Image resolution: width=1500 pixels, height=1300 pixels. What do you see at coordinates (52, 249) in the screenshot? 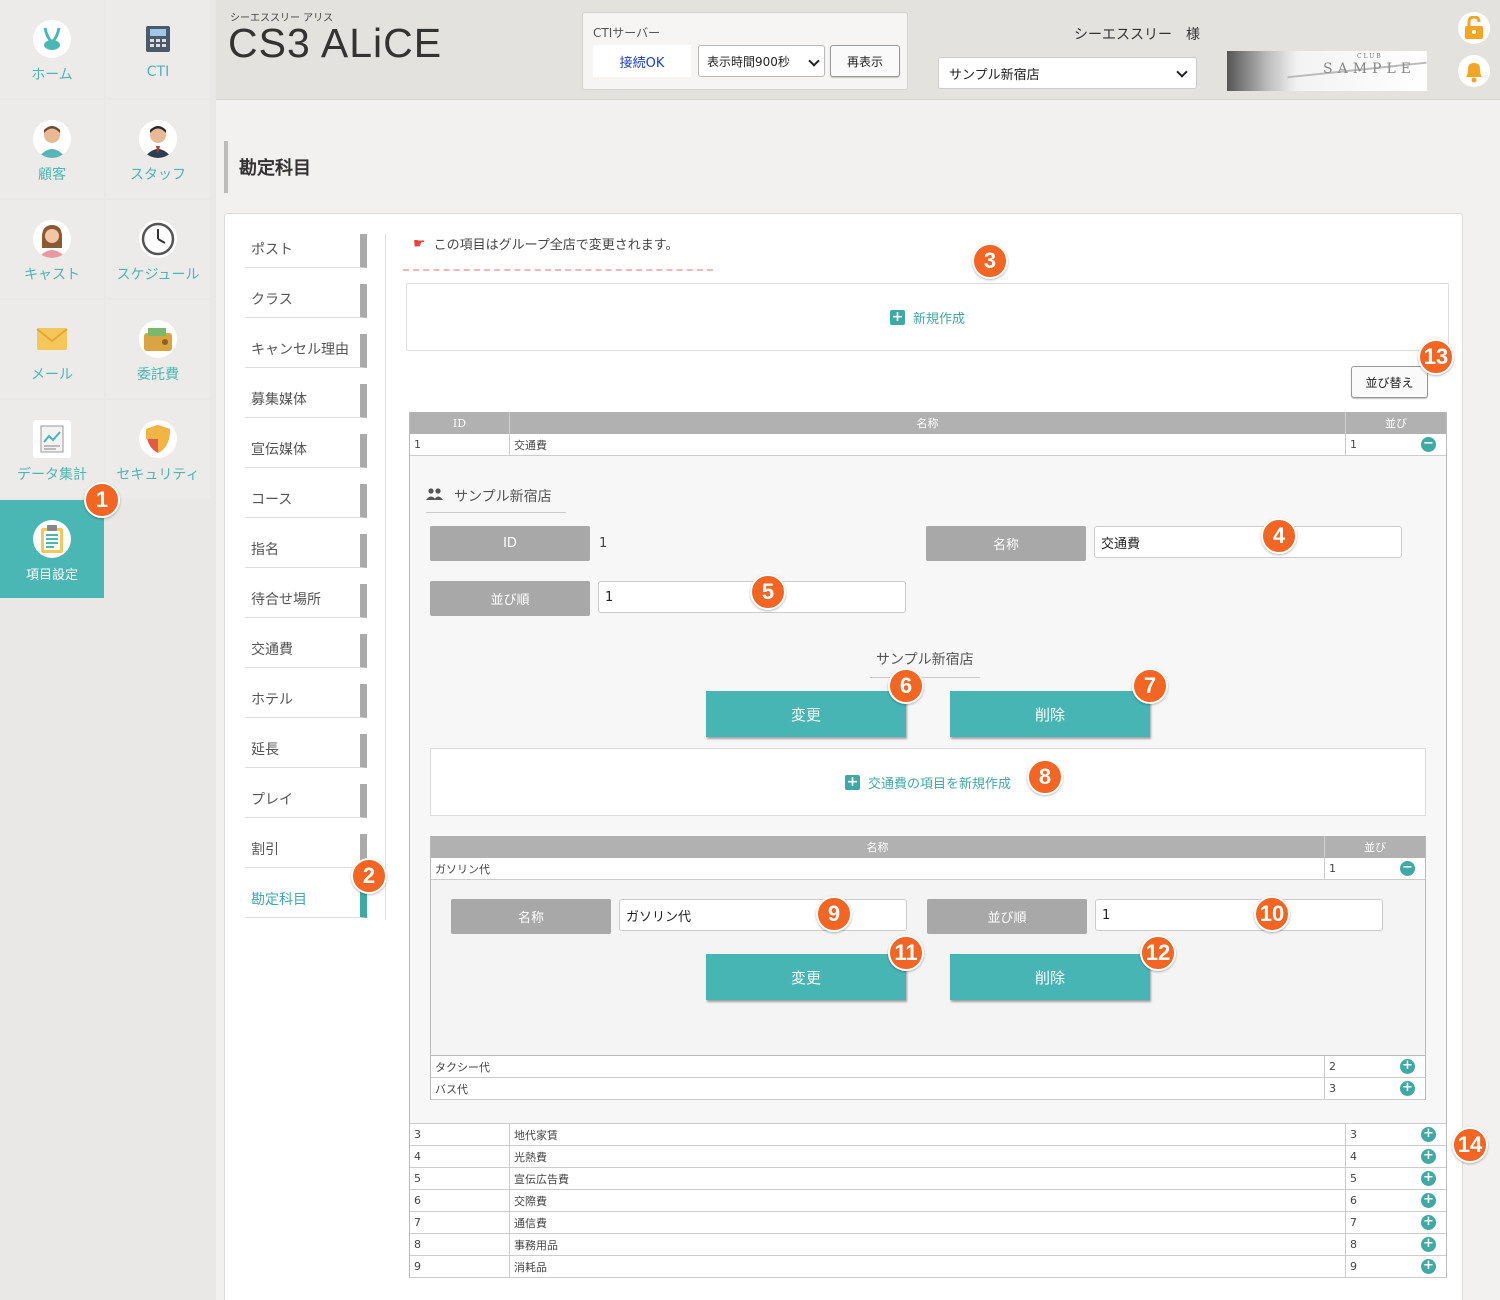
I see `sidebar-item-cast: キャスト` at bounding box center [52, 249].